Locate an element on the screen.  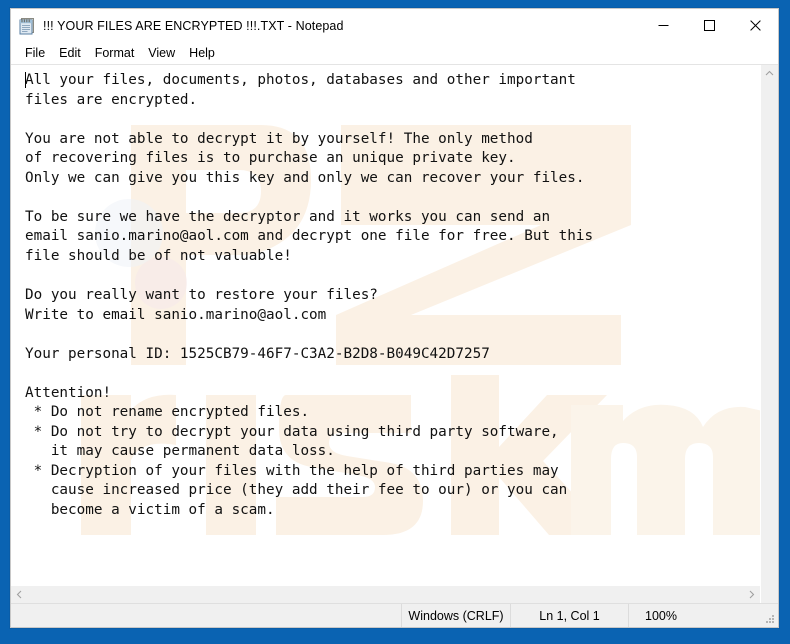
close-button is located at coordinates (755, 25).